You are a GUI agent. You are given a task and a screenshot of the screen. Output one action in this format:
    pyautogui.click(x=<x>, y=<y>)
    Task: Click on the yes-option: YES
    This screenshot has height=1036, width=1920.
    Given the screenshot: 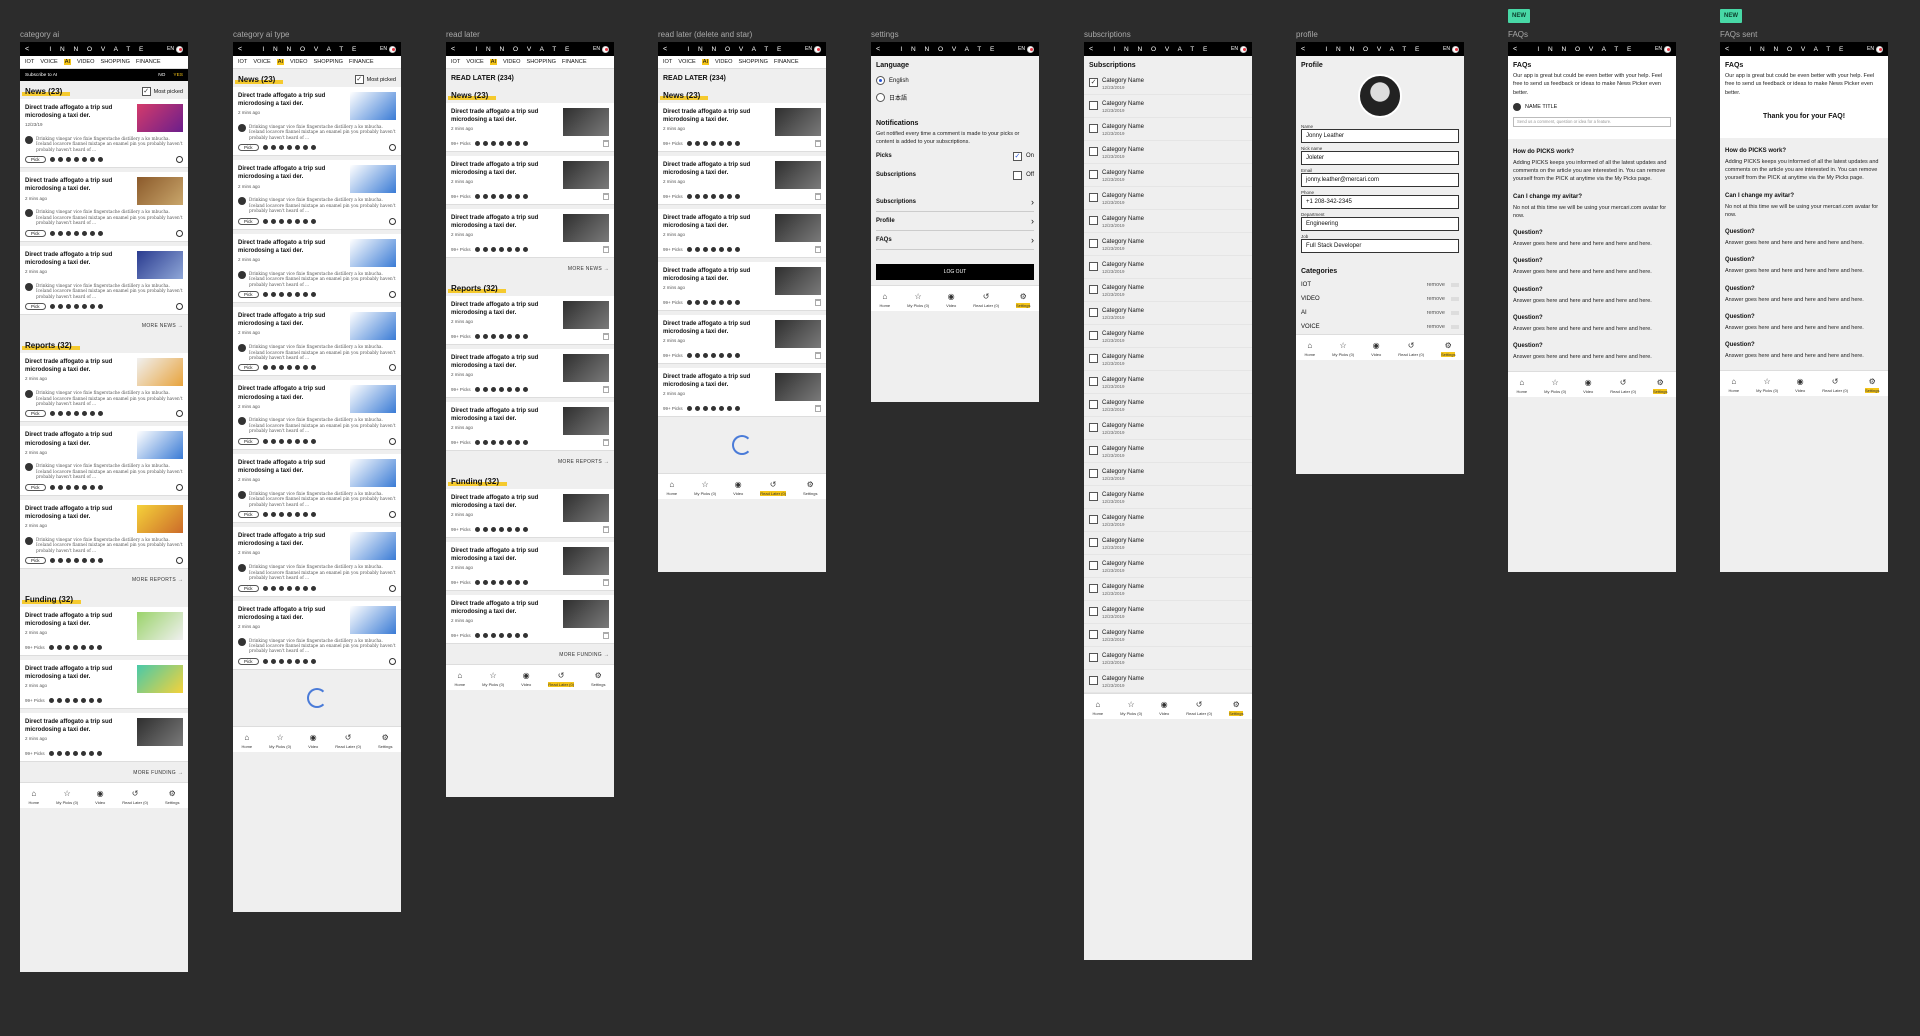 What is the action you would take?
    pyautogui.click(x=178, y=75)
    